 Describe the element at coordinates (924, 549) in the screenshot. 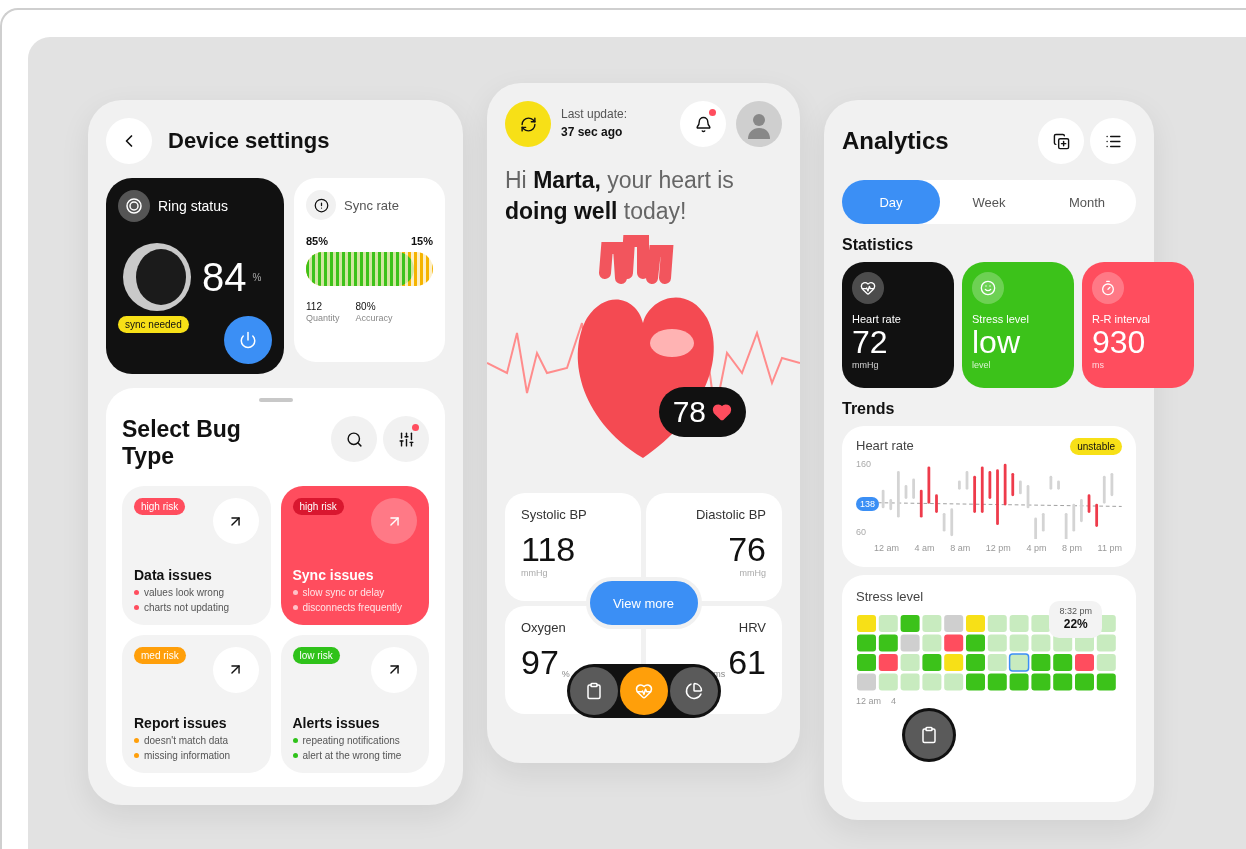

I see `axis-label: 4 am` at that location.